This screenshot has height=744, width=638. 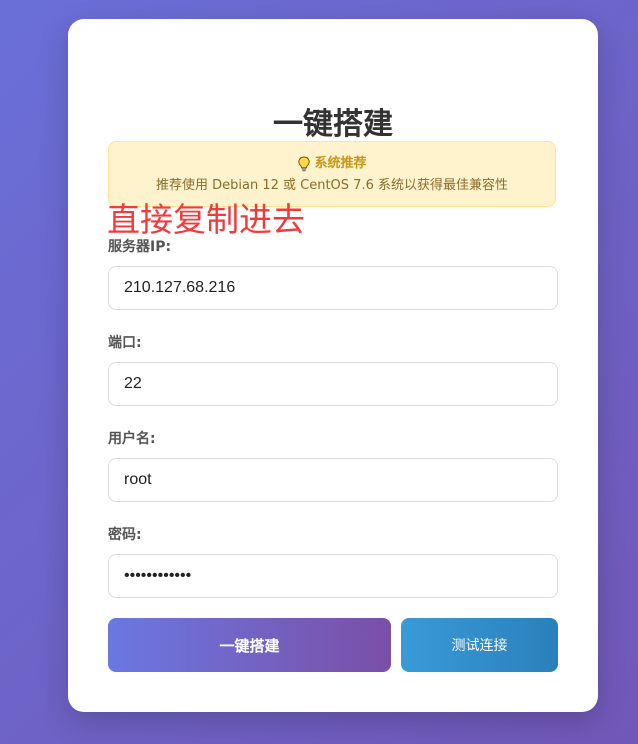 What do you see at coordinates (332, 185) in the screenshot?
I see `notice-body: 推荐使用 Debian 12 或 CentOS 7.6 系统以获得最佳兼容性` at bounding box center [332, 185].